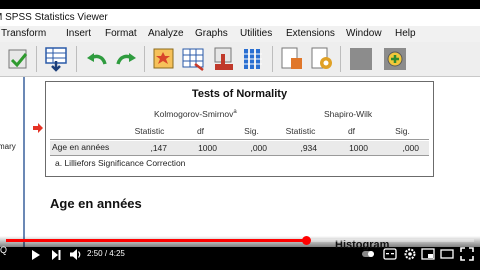 The height and width of the screenshot is (270, 480). Describe the element at coordinates (78, 34) in the screenshot. I see `menu-insert: Insert` at that location.